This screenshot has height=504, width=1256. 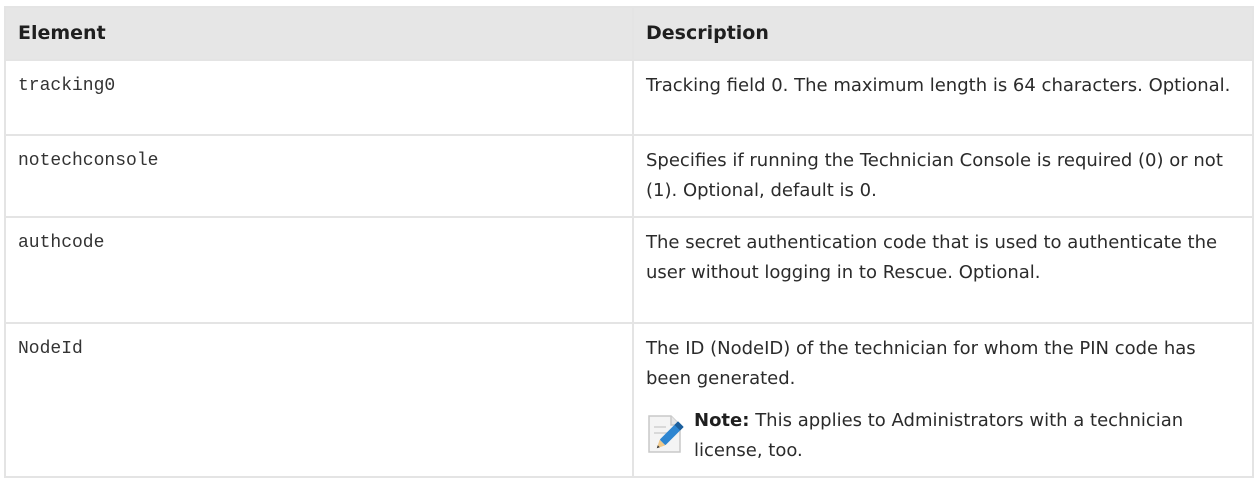 What do you see at coordinates (319, 176) in the screenshot?
I see `element-cell: notechconsole` at bounding box center [319, 176].